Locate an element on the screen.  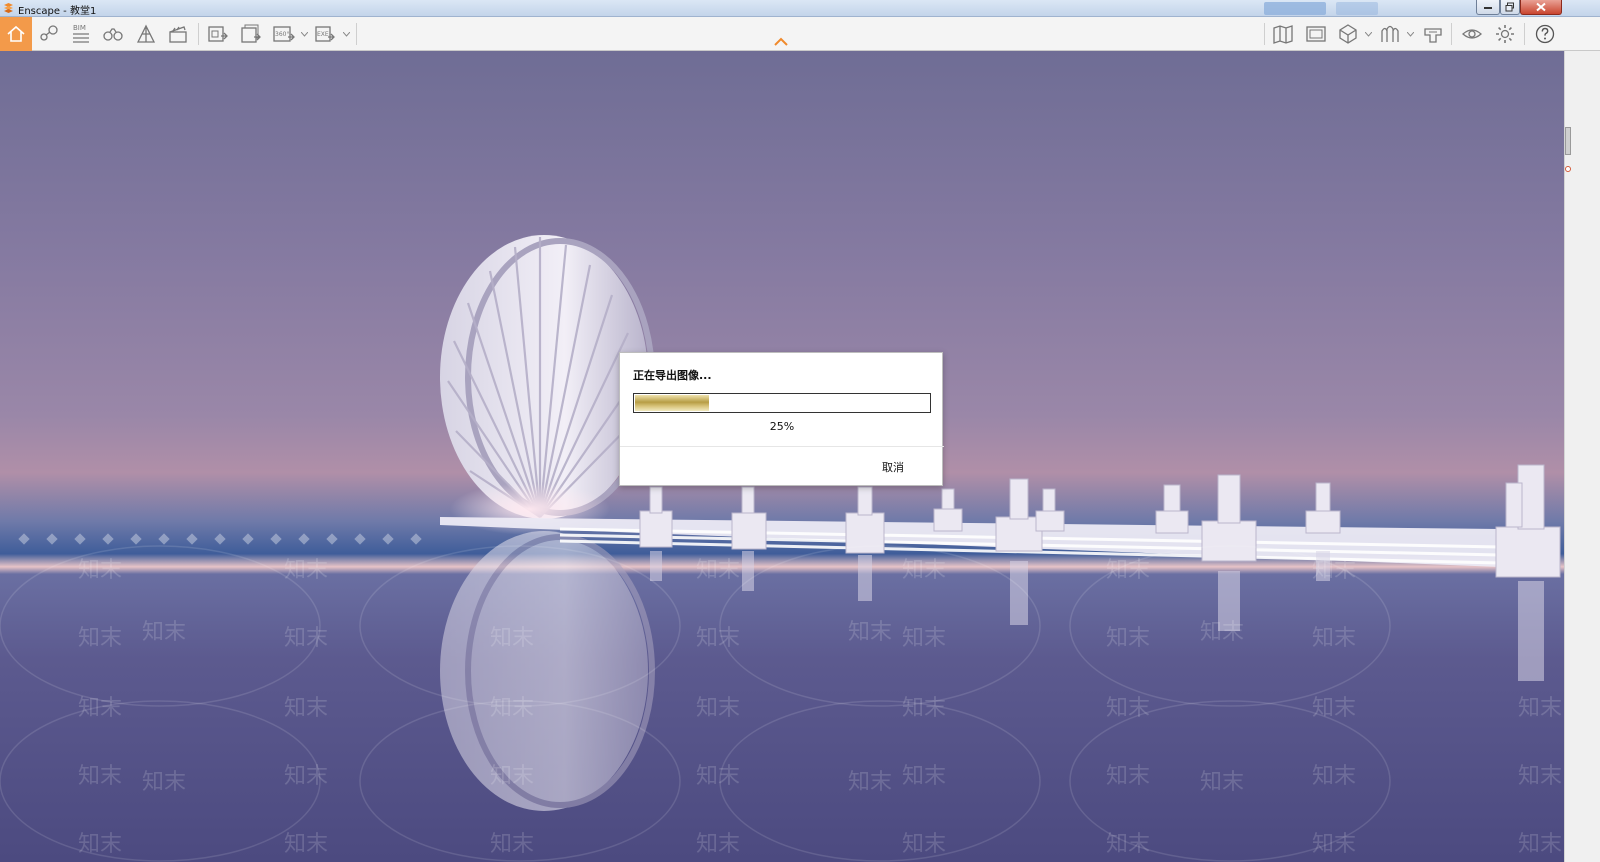
enscape-logo-icon is located at coordinates (8, 8).